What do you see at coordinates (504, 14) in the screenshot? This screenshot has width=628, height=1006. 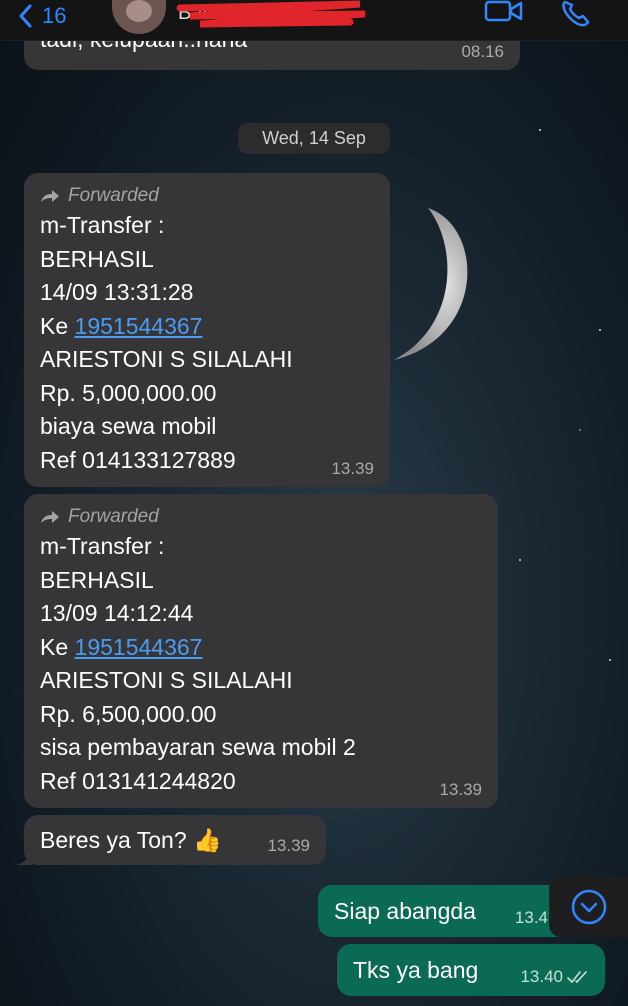 I see `video-call-icon` at bounding box center [504, 14].